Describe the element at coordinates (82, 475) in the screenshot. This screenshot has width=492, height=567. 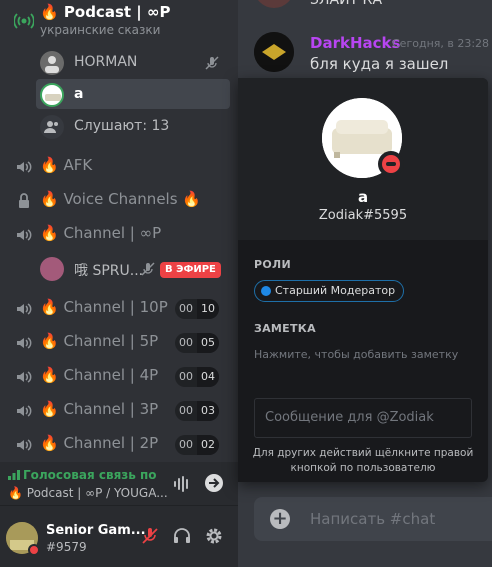
I see `voice-connection-status: Голосовая связь подключена` at that location.